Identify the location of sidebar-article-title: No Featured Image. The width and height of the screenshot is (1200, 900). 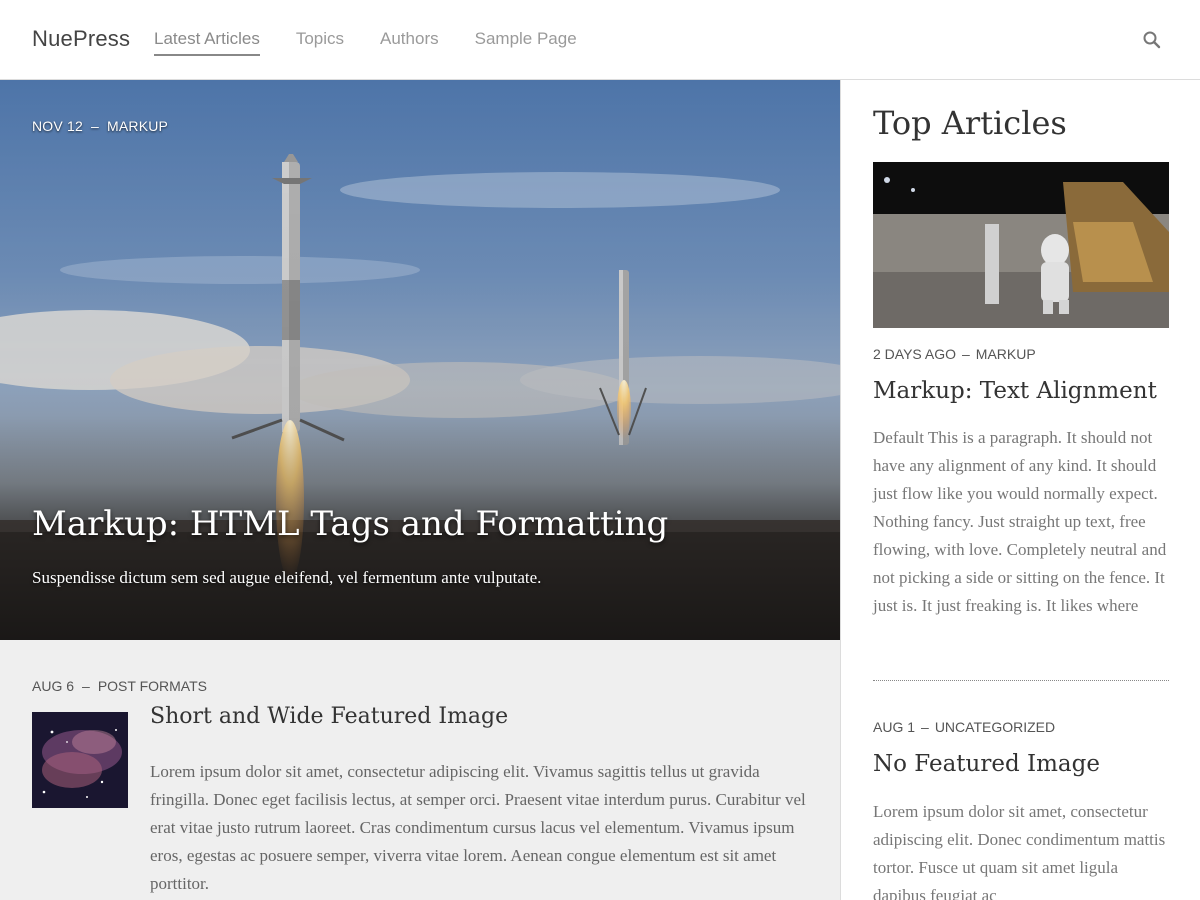
(986, 764).